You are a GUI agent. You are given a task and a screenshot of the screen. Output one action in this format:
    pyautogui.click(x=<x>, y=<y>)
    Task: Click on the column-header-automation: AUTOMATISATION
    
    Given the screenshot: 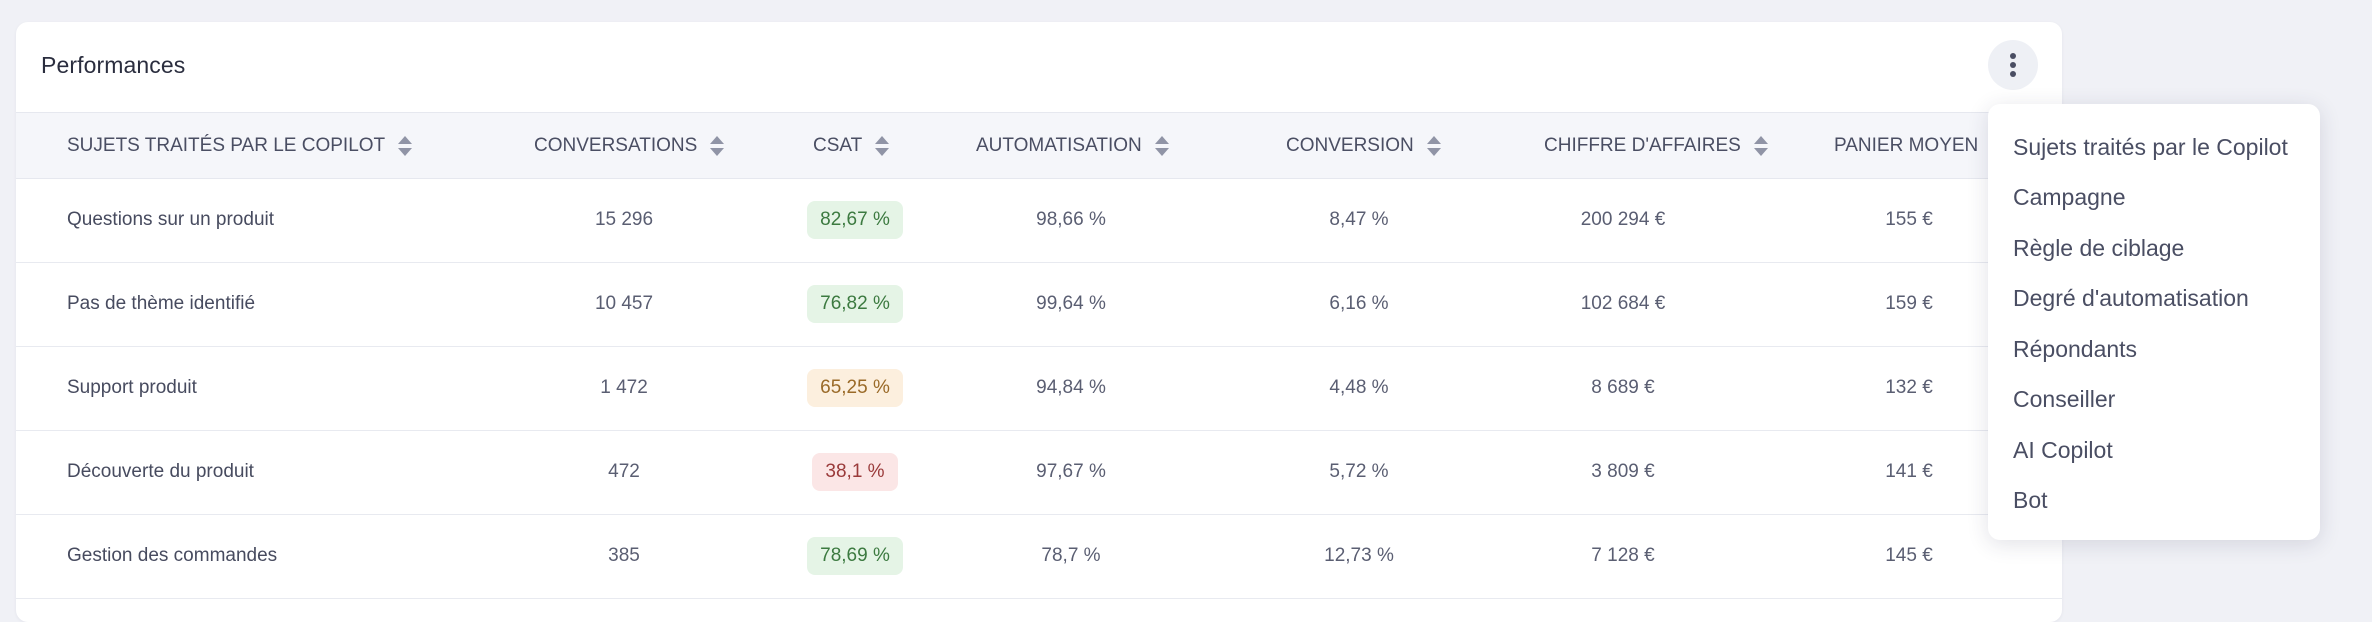 What is the action you would take?
    pyautogui.click(x=1073, y=145)
    